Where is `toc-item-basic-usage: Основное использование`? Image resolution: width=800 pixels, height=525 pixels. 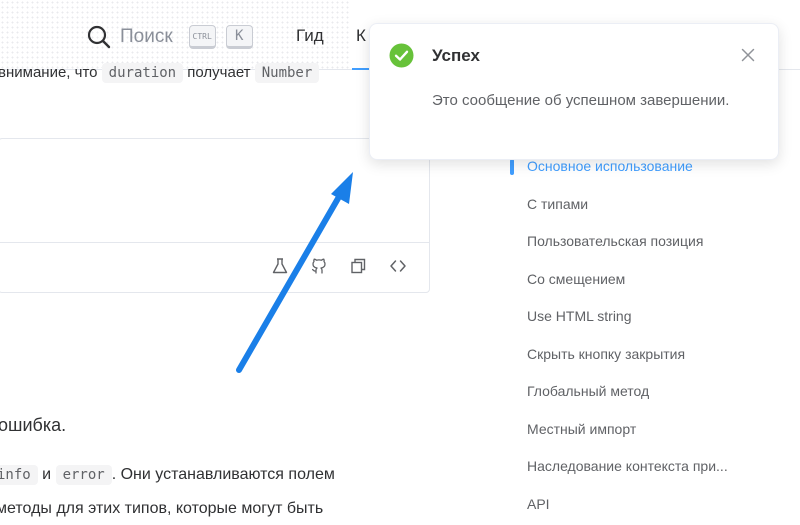
toc-item-basic-usage: Основное использование is located at coordinates (610, 166).